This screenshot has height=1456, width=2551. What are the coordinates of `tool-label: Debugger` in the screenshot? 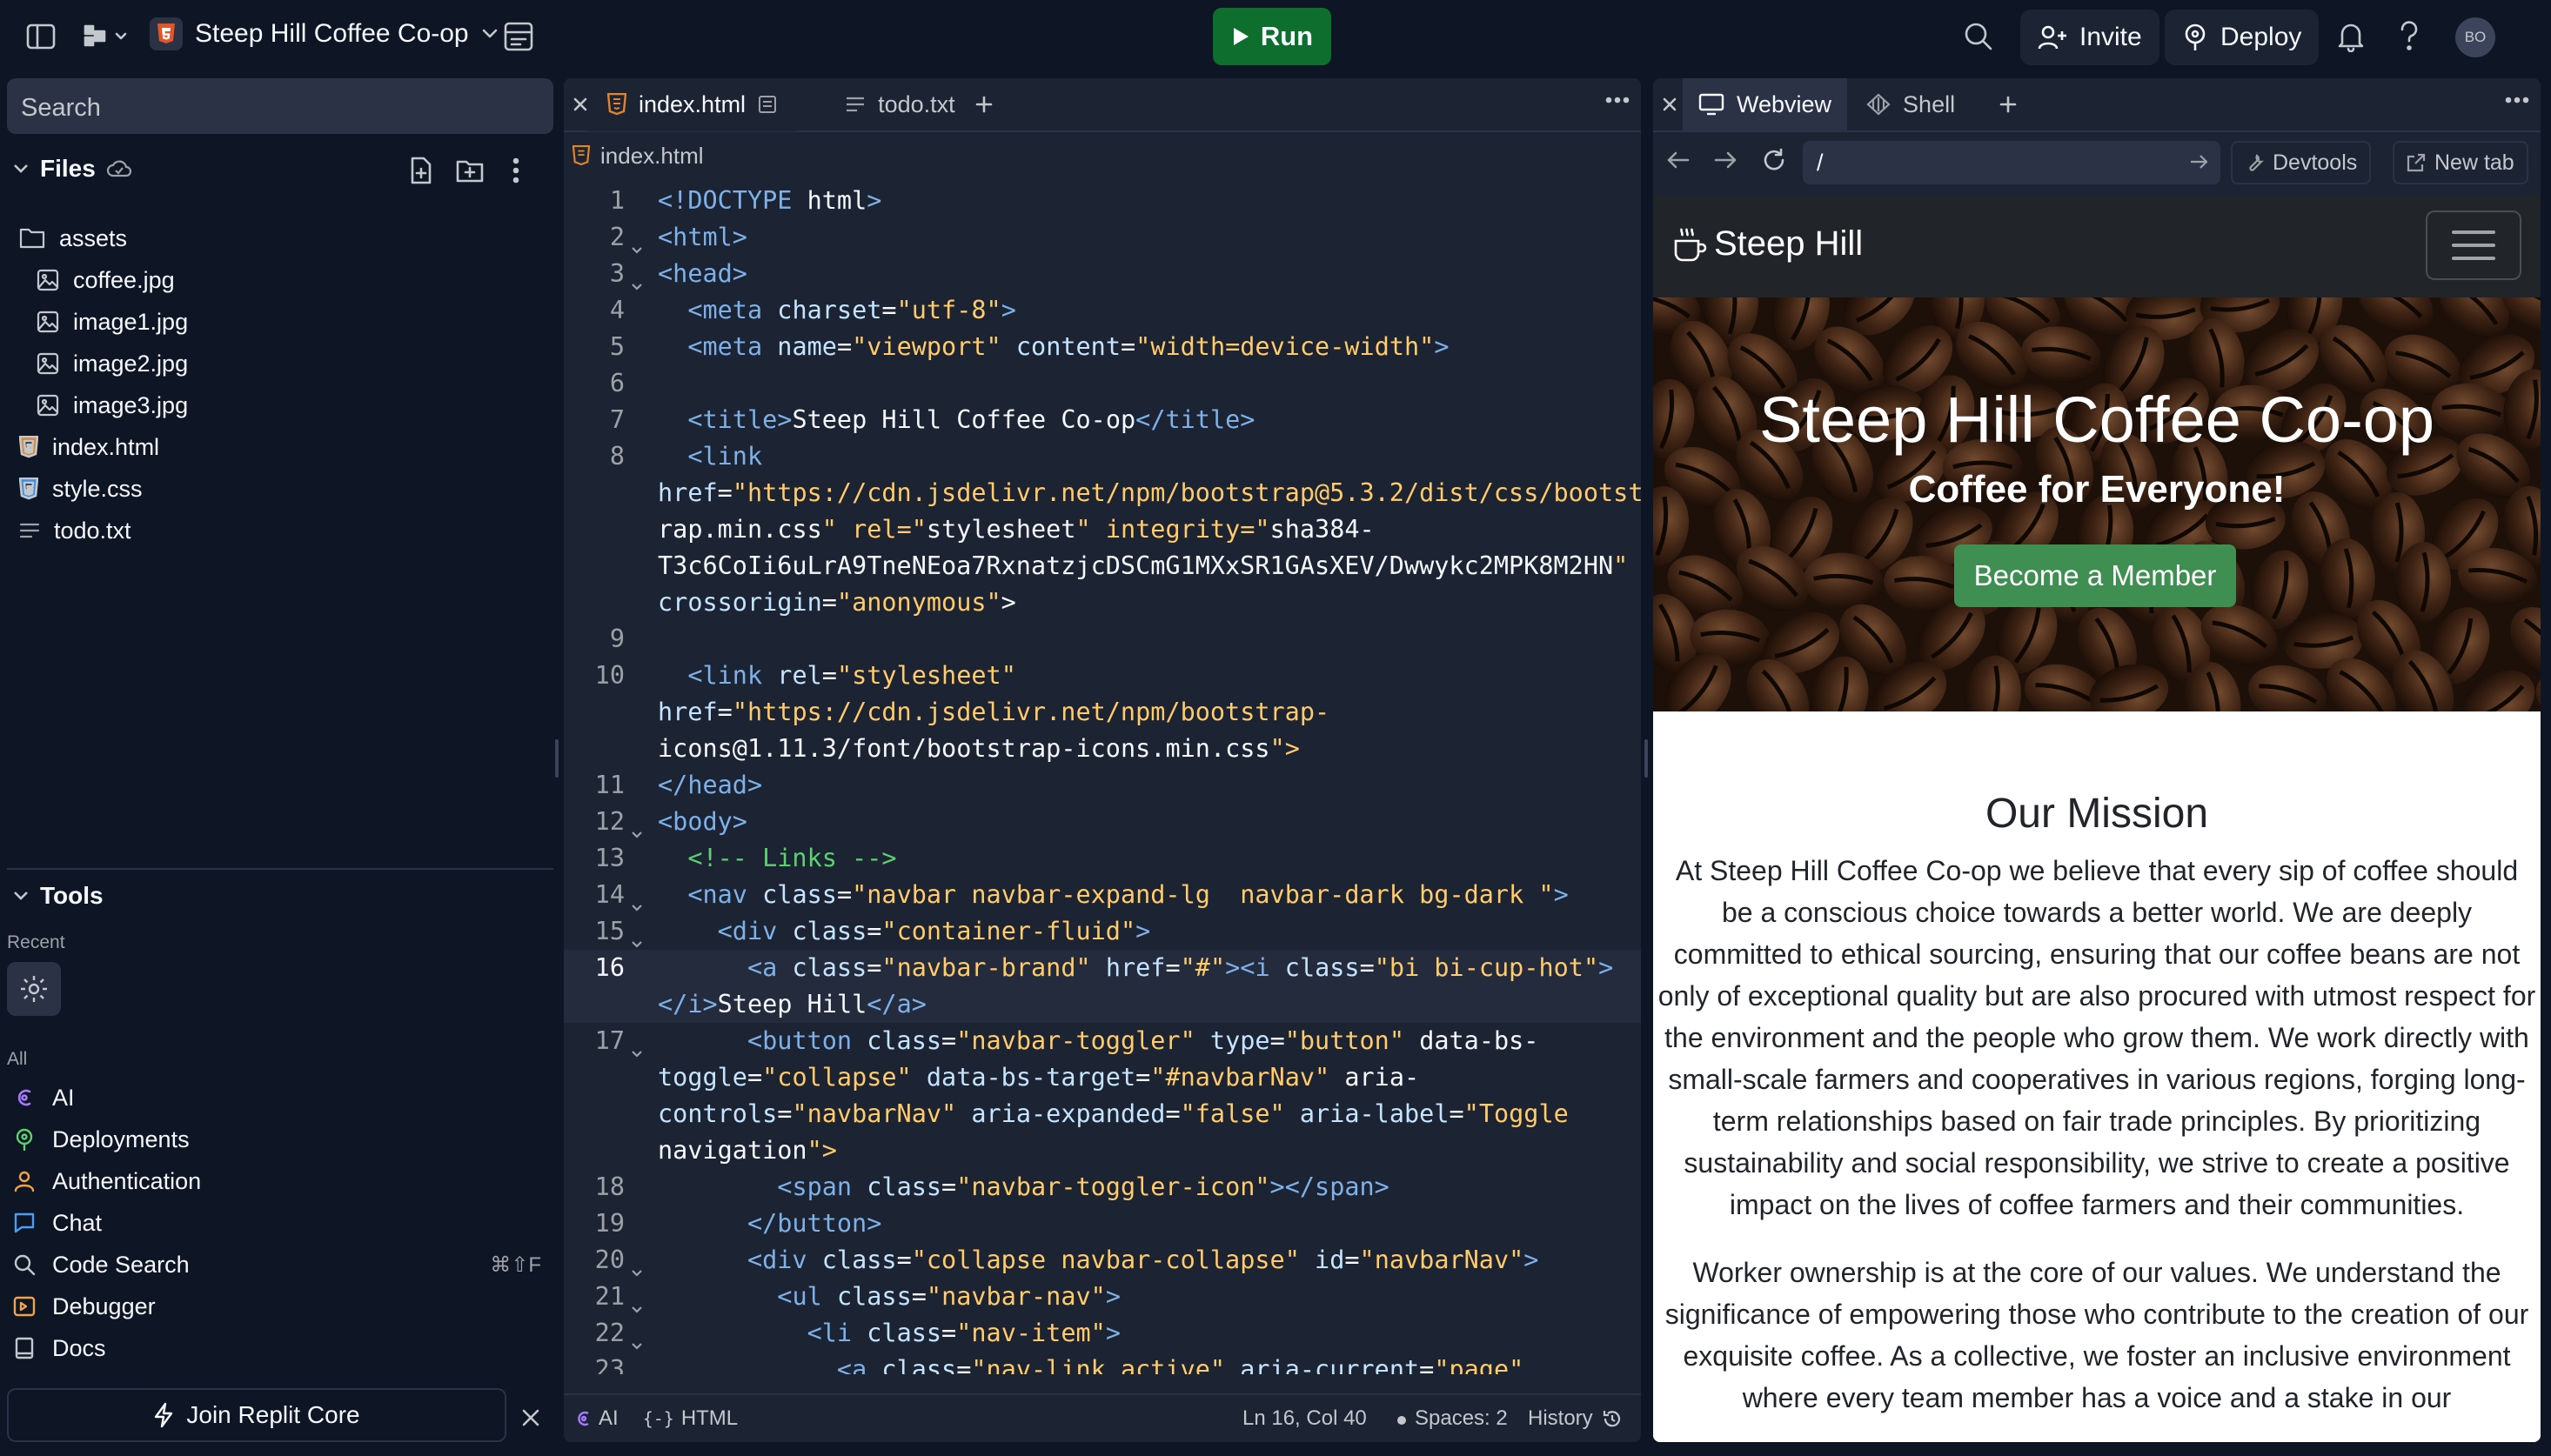 It's located at (104, 1305).